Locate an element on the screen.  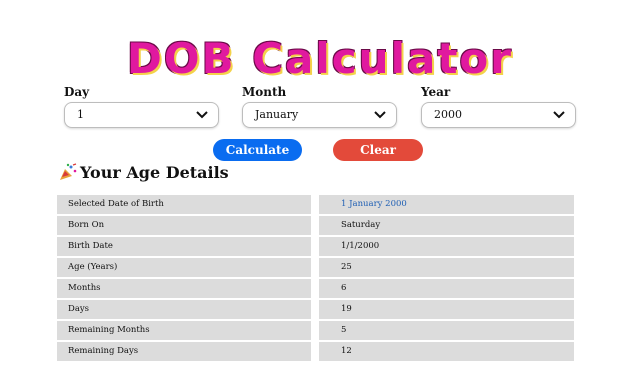
row-label: Age (Years) is located at coordinates (184, 267).